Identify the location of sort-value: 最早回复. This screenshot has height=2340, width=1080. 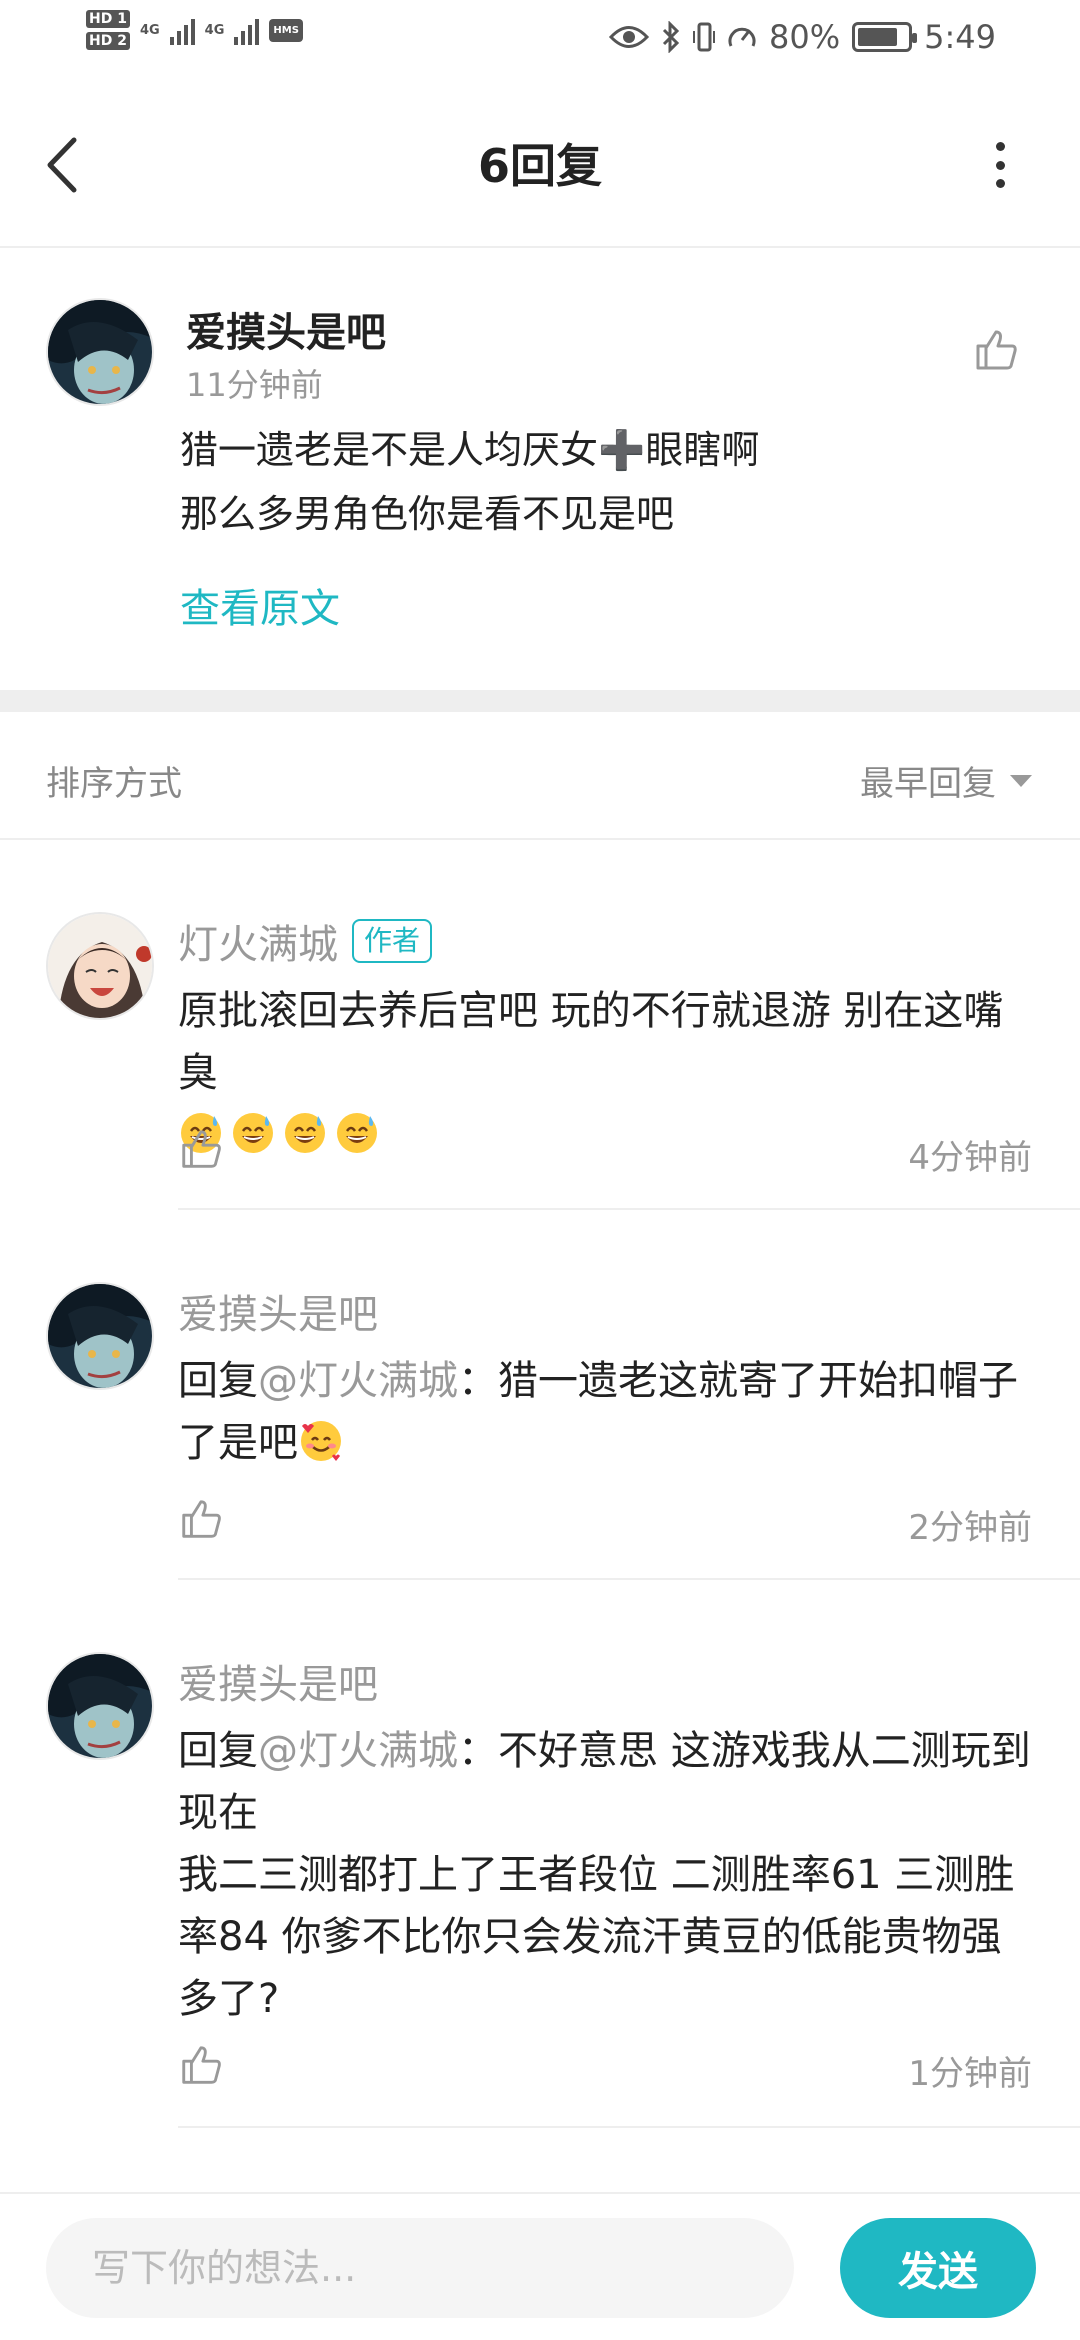
(928, 784).